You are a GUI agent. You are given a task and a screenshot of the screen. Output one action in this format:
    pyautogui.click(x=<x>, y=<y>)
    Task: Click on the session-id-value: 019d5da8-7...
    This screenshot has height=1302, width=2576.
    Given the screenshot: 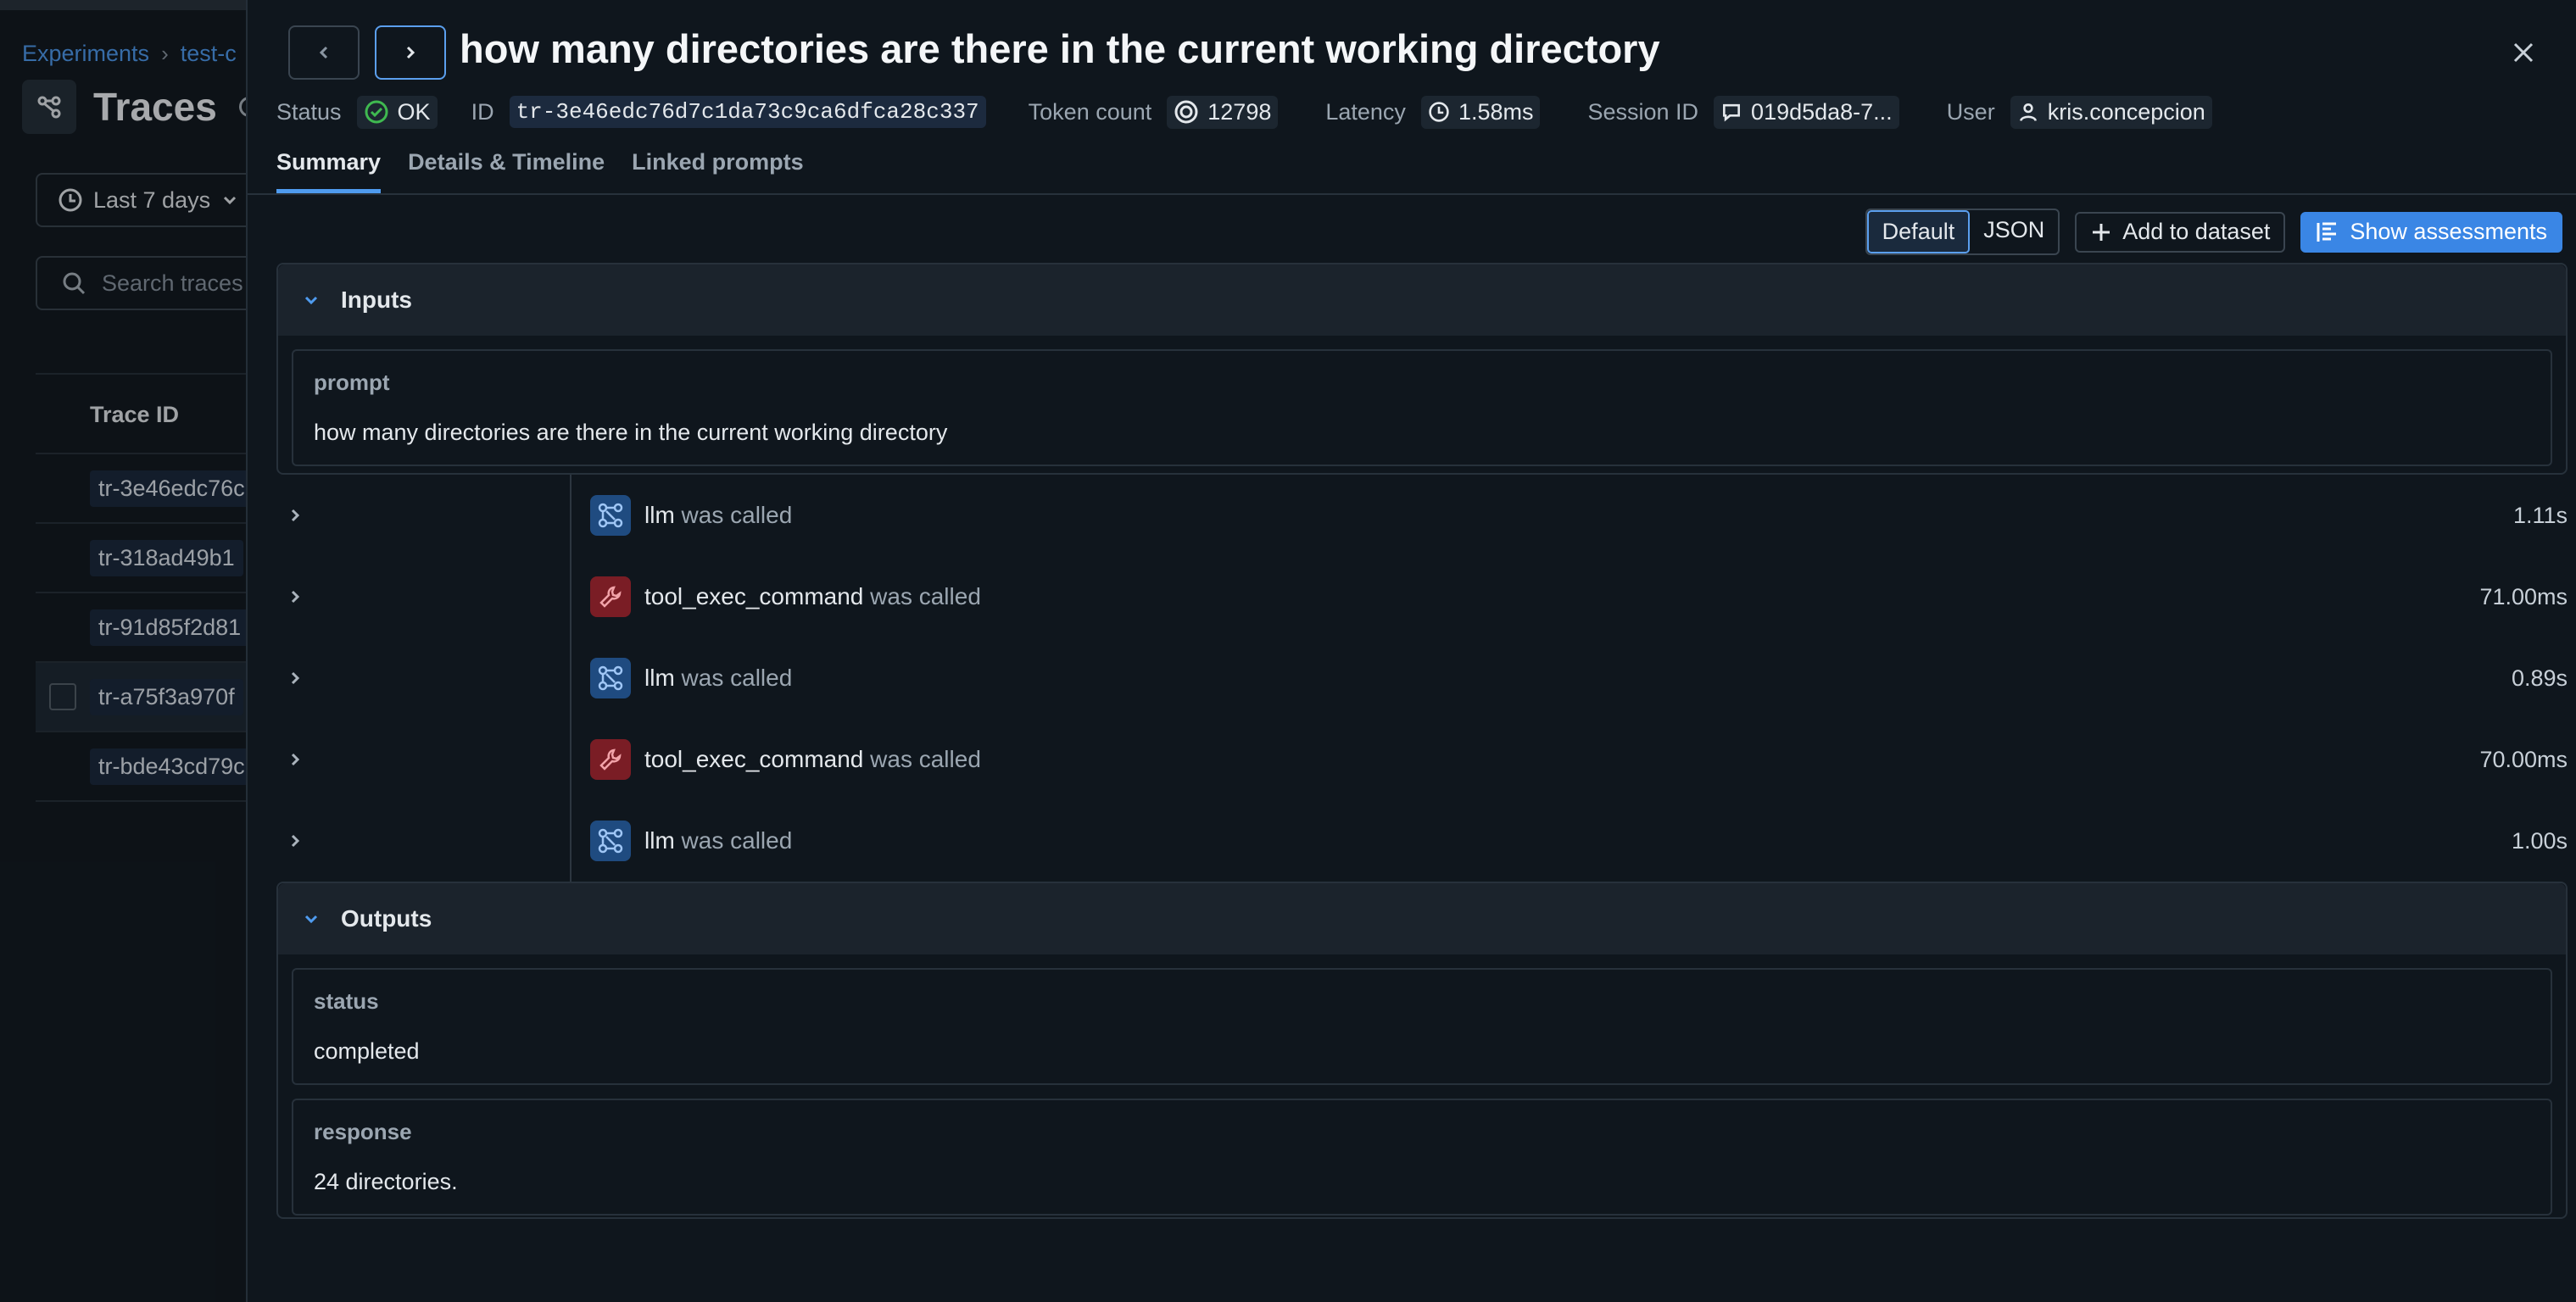 What is the action you would take?
    pyautogui.click(x=1822, y=112)
    